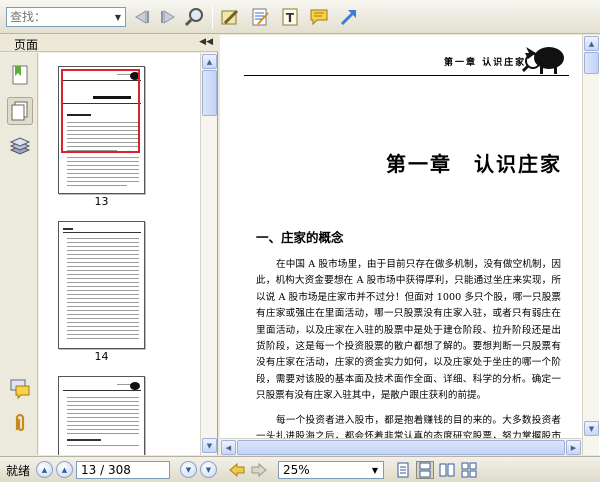 This screenshot has height=482, width=600. Describe the element at coordinates (228, 447) in the screenshot. I see `scroll-left-icon: ◀` at that location.